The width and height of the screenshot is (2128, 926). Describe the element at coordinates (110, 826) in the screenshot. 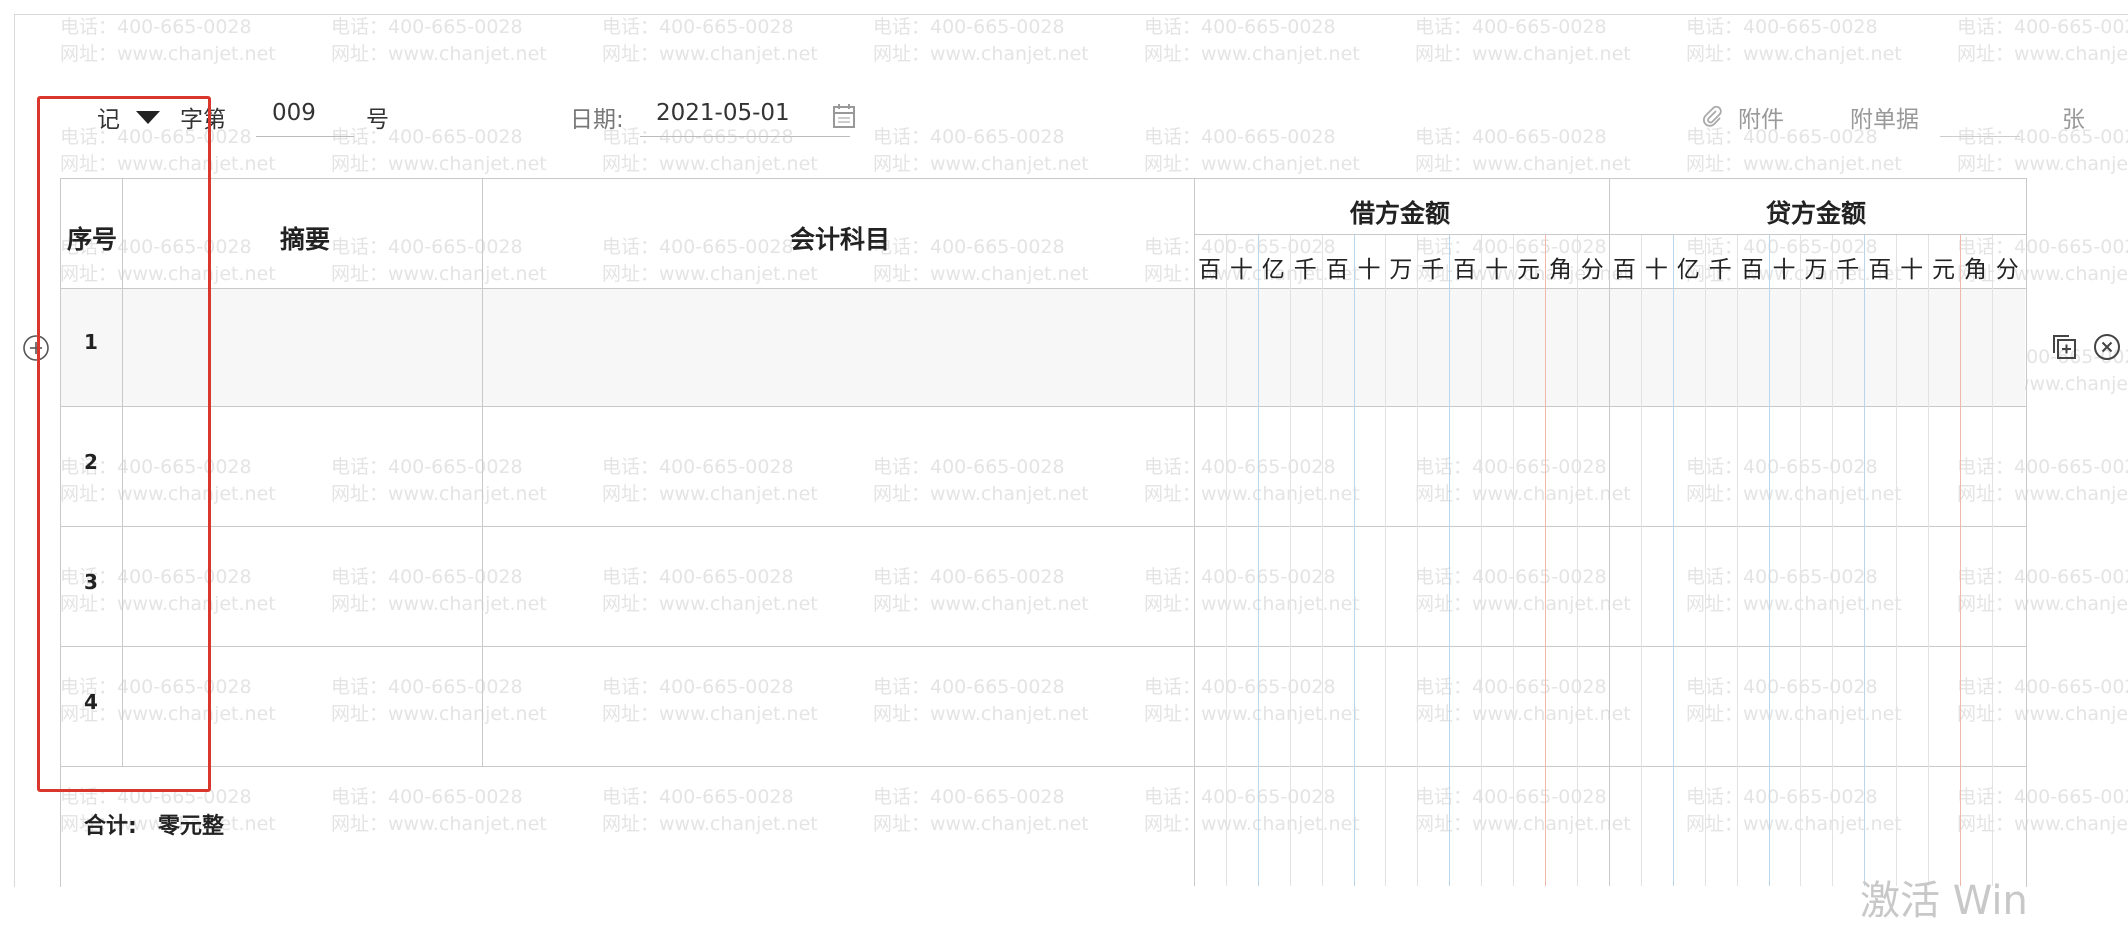

I see `total-label: 合计:` at that location.